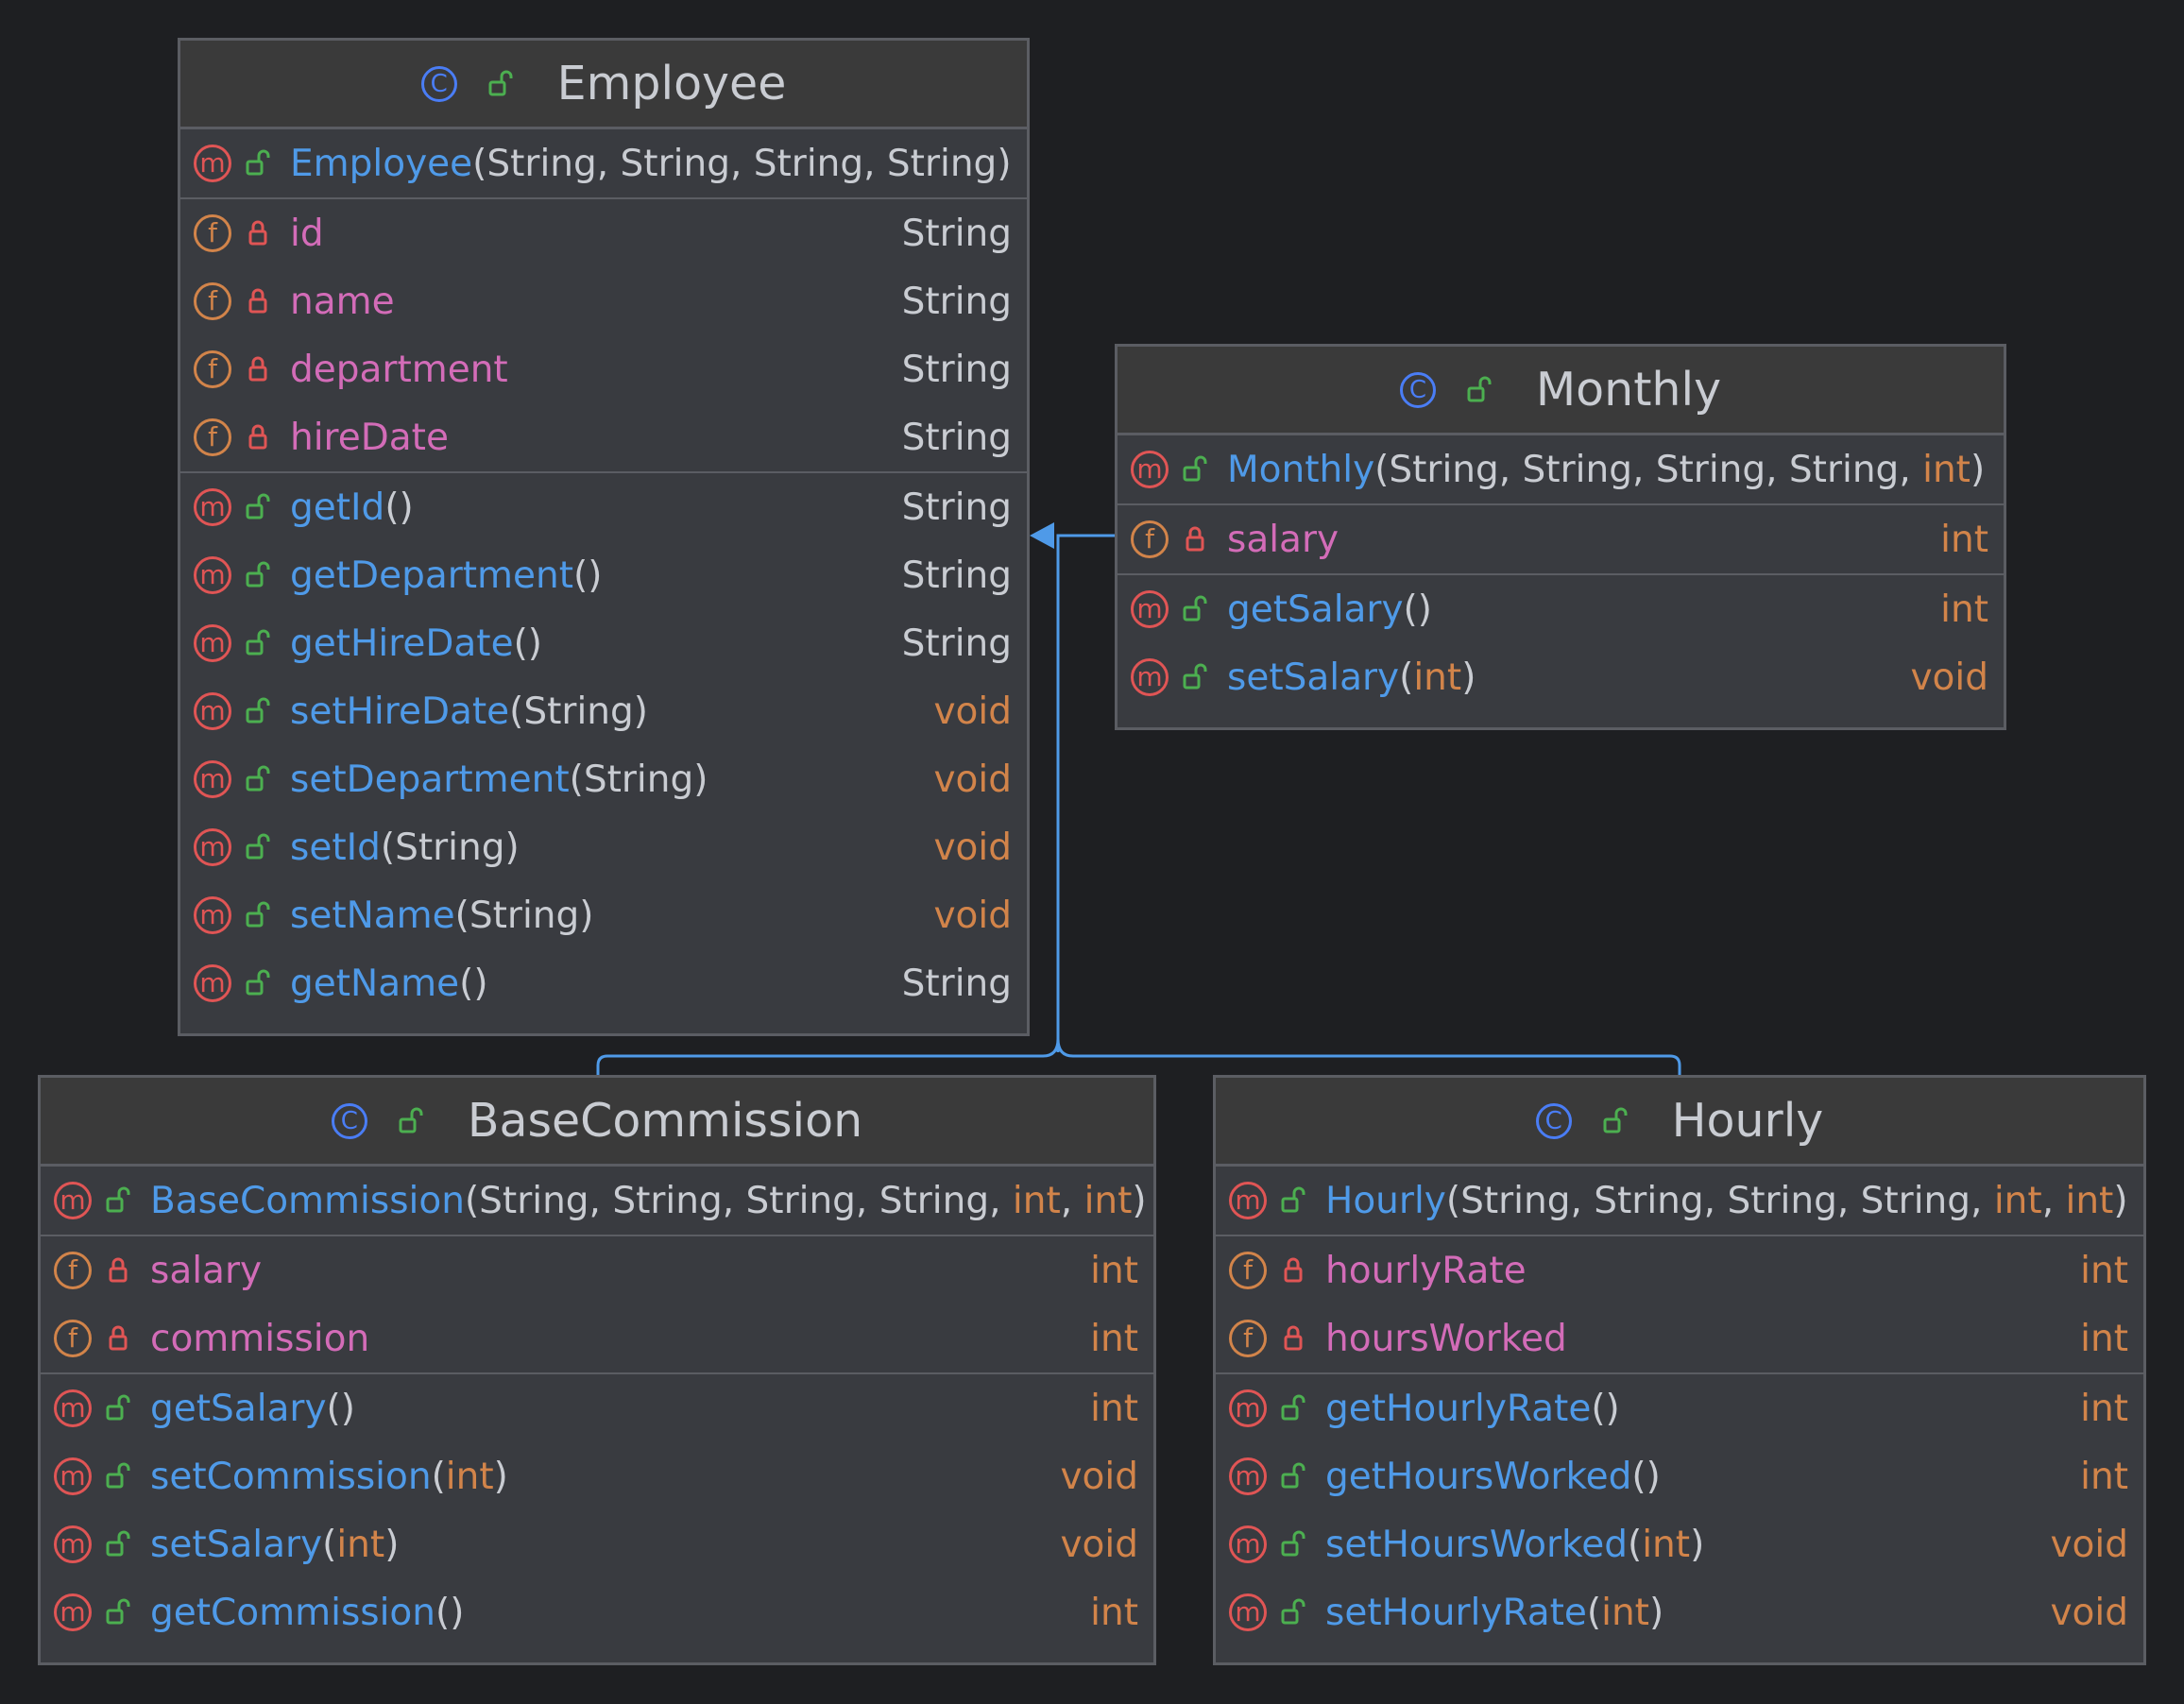 This screenshot has width=2184, height=1704. Describe the element at coordinates (603, 301) in the screenshot. I see `field-row: f name String` at that location.